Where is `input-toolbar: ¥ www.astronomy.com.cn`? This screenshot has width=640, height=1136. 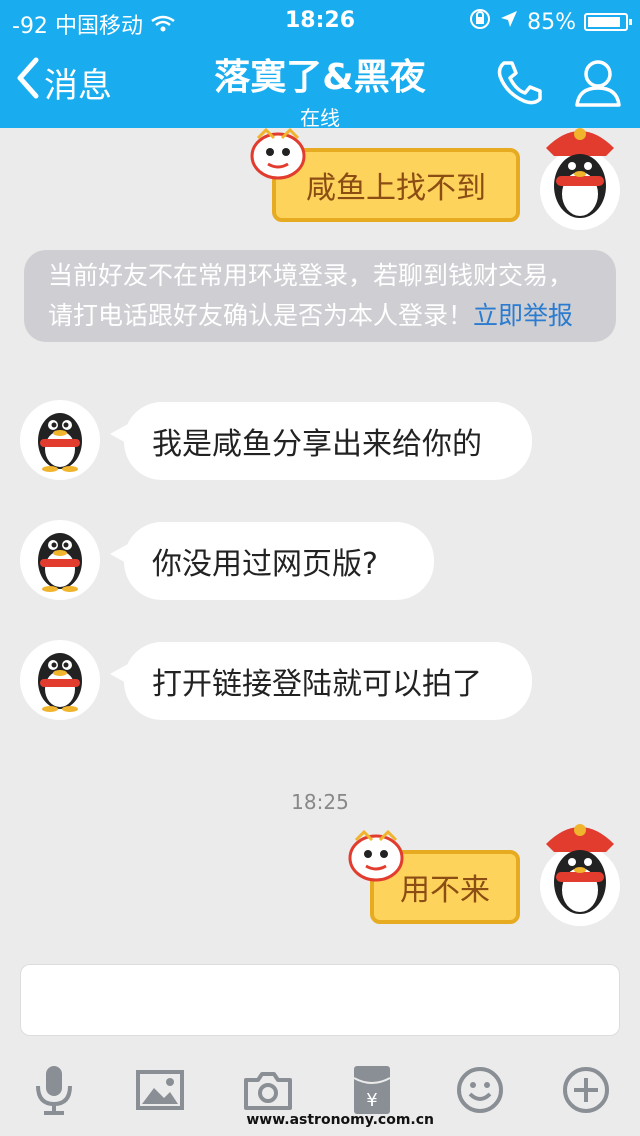 input-toolbar: ¥ www.astronomy.com.cn is located at coordinates (320, 1093).